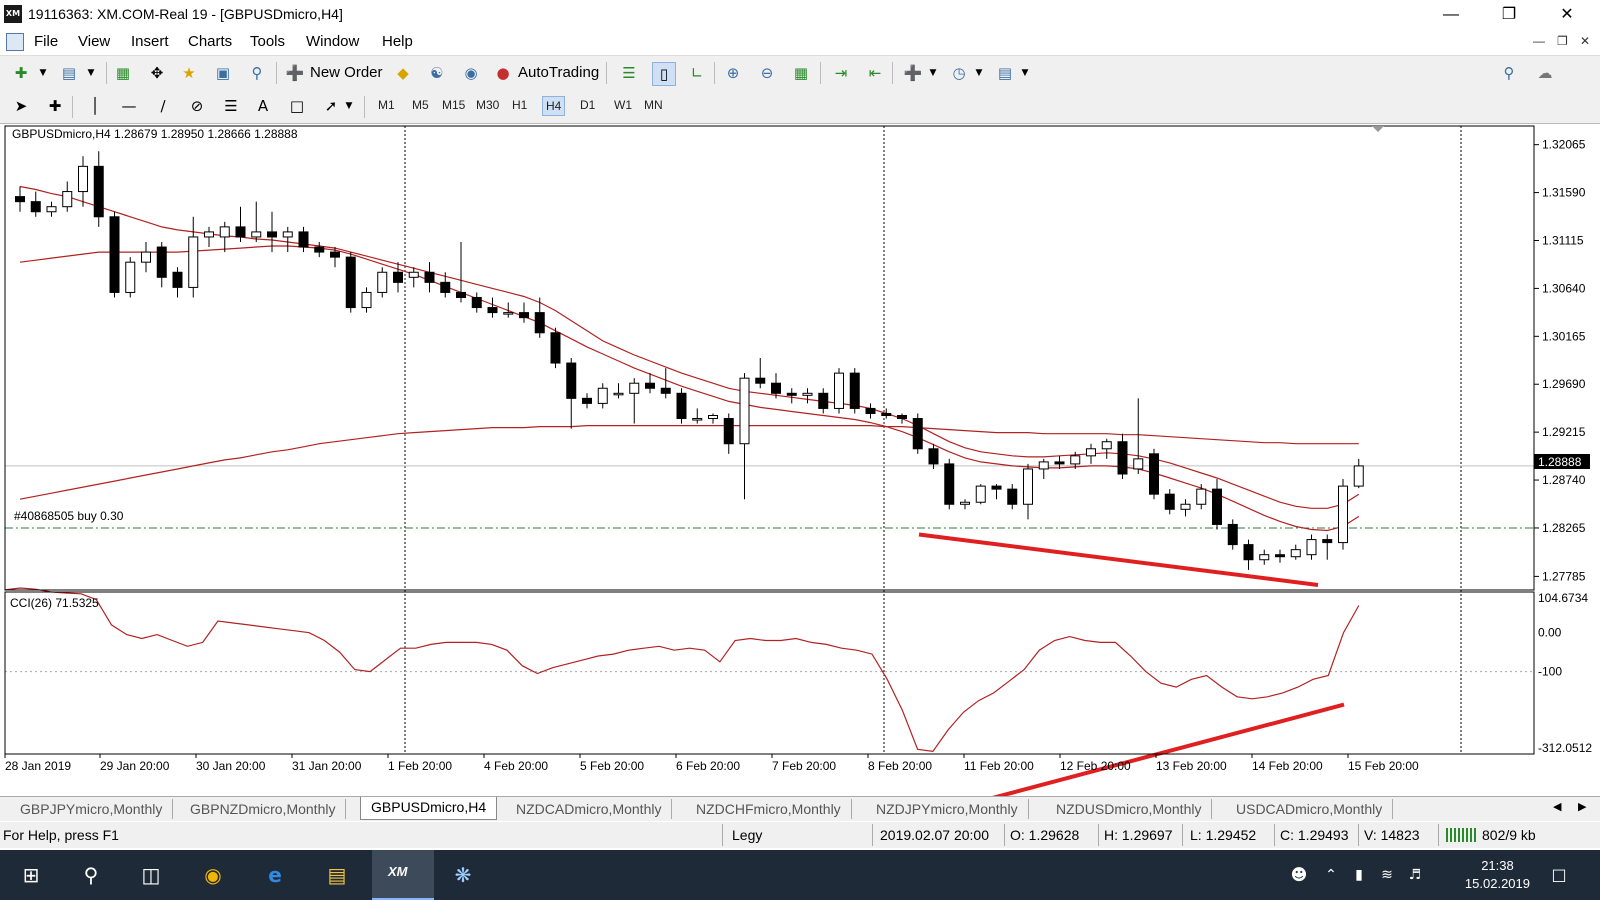 This screenshot has height=900, width=1600. What do you see at coordinates (197, 106) in the screenshot?
I see `equidistant-channel-icon: ⊘` at bounding box center [197, 106].